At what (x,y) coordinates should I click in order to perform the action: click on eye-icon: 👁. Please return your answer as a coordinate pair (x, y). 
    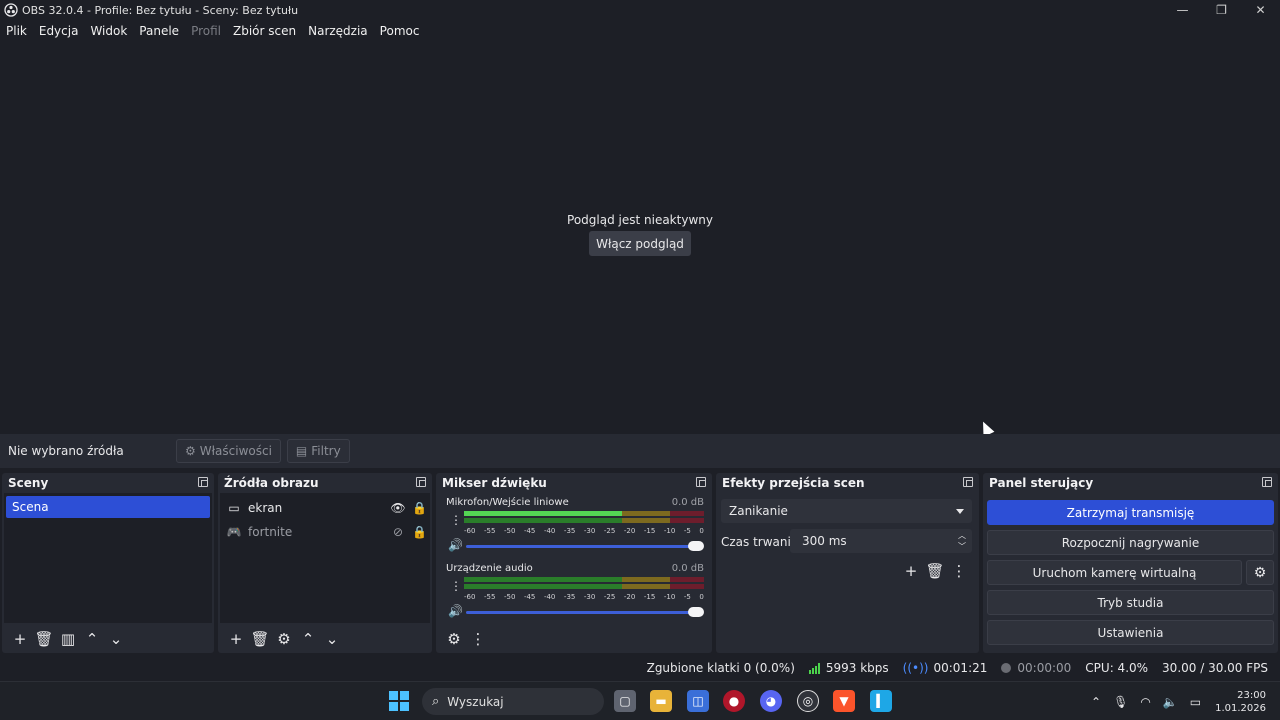
    Looking at the image, I should click on (398, 508).